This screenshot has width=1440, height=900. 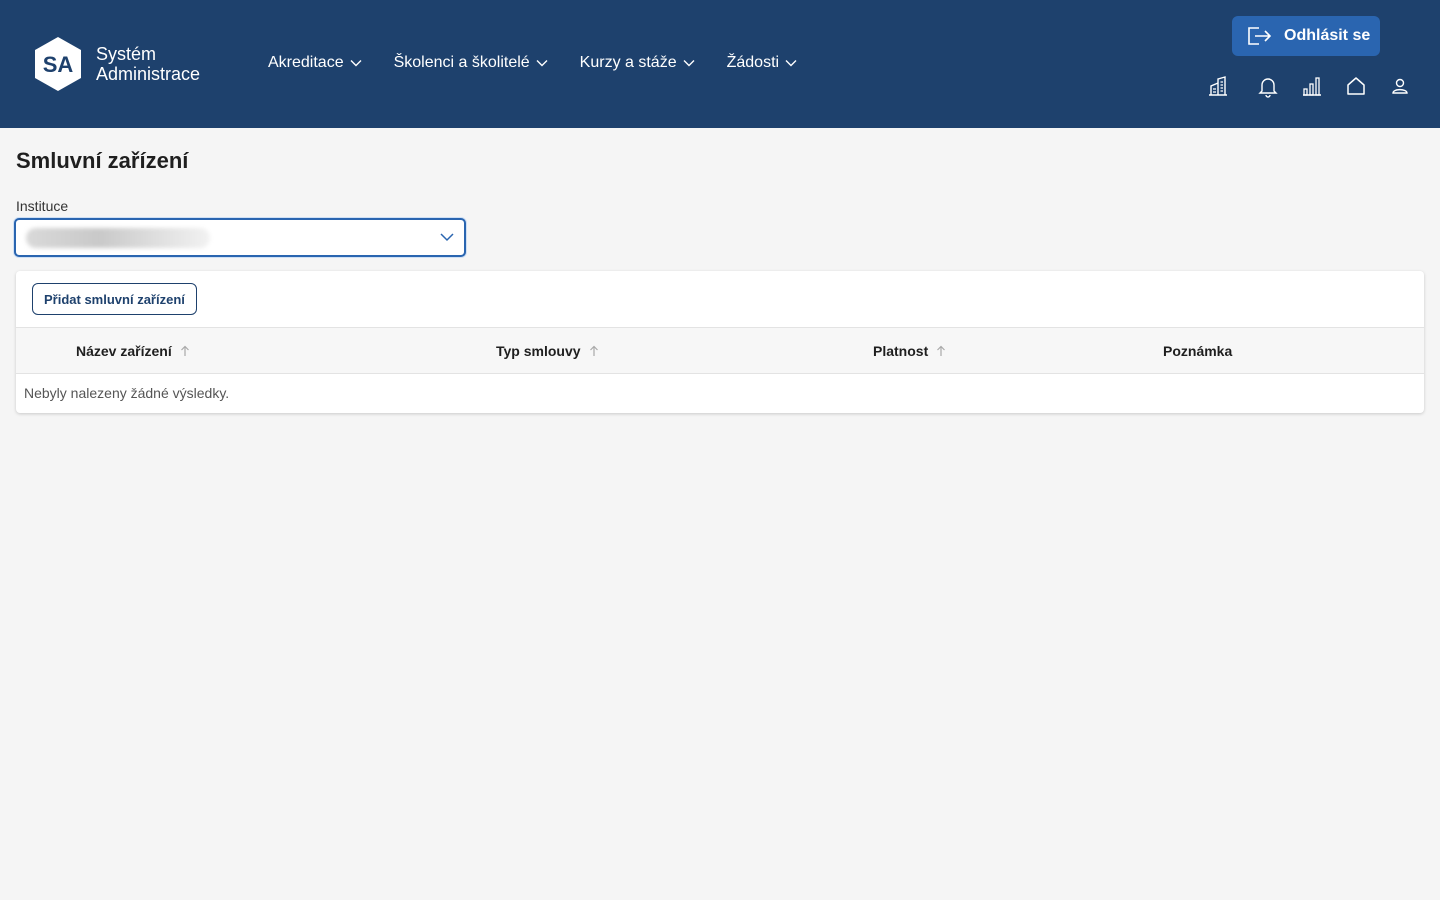 What do you see at coordinates (118, 238) in the screenshot?
I see `institution-value-redacted` at bounding box center [118, 238].